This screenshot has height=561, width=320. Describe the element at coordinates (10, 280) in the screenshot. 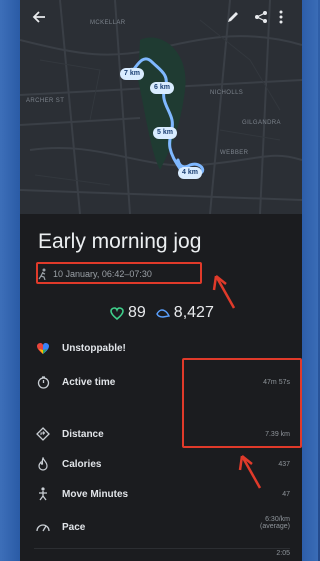

I see `background-left` at that location.